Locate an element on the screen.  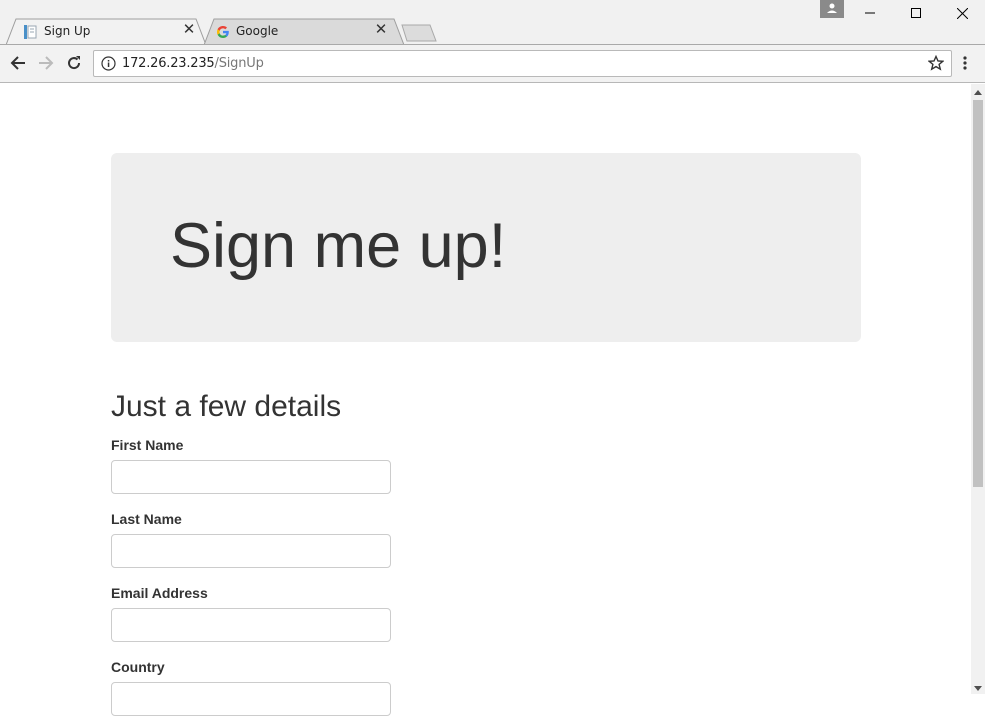
browser-toolbar: 172.26.23.235/SignUp is located at coordinates (492, 64).